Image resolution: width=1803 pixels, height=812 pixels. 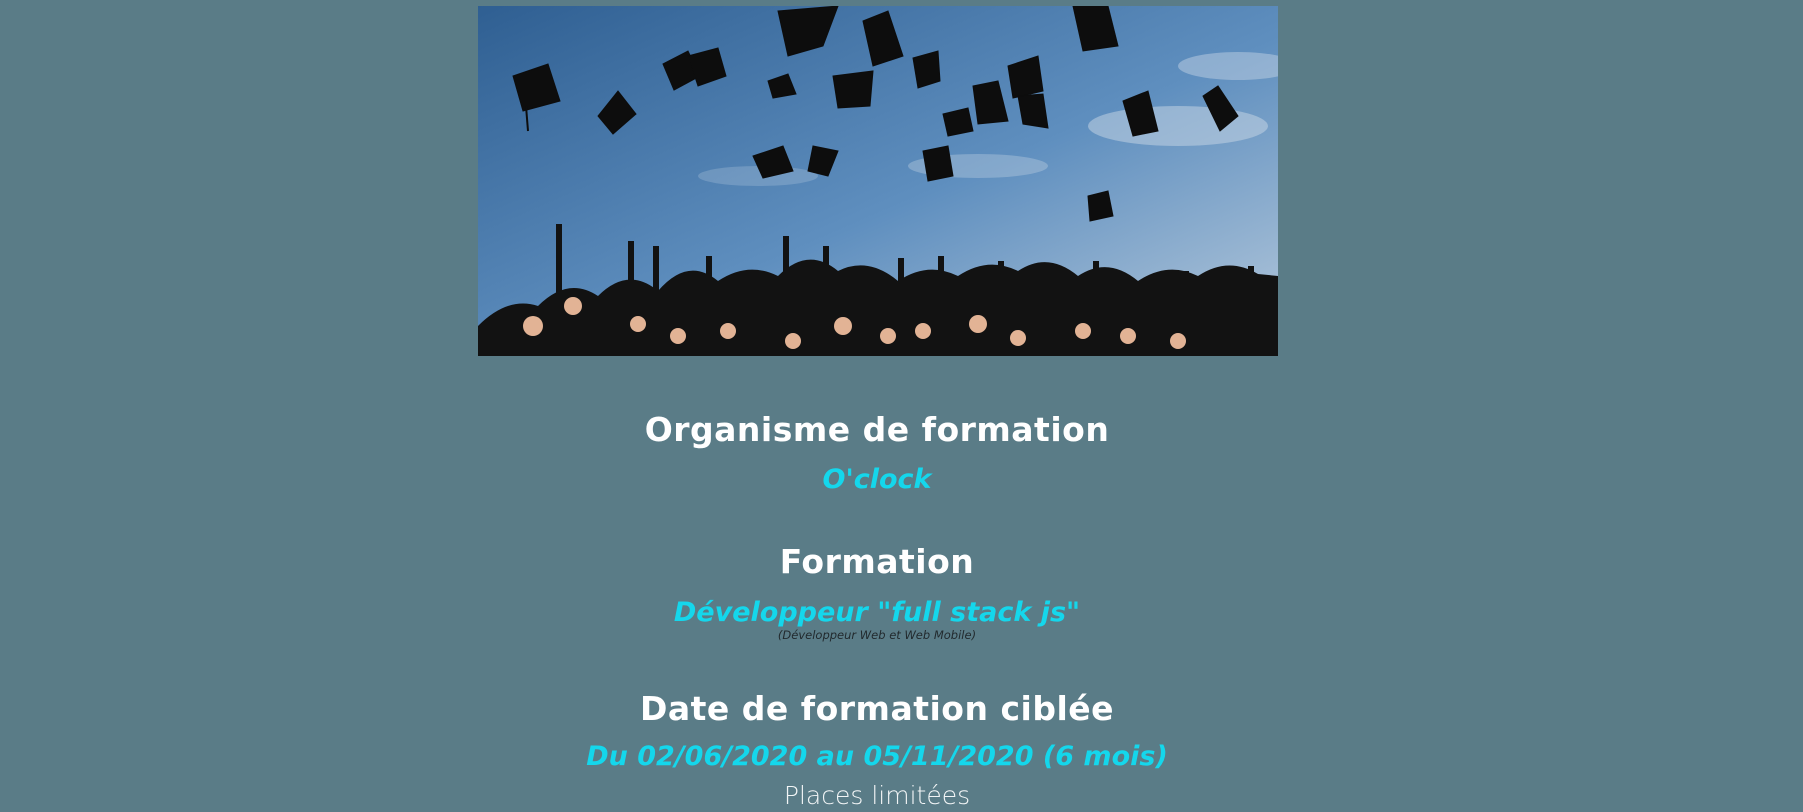 I want to click on section-heading-formation: Formation, so click(x=877, y=561).